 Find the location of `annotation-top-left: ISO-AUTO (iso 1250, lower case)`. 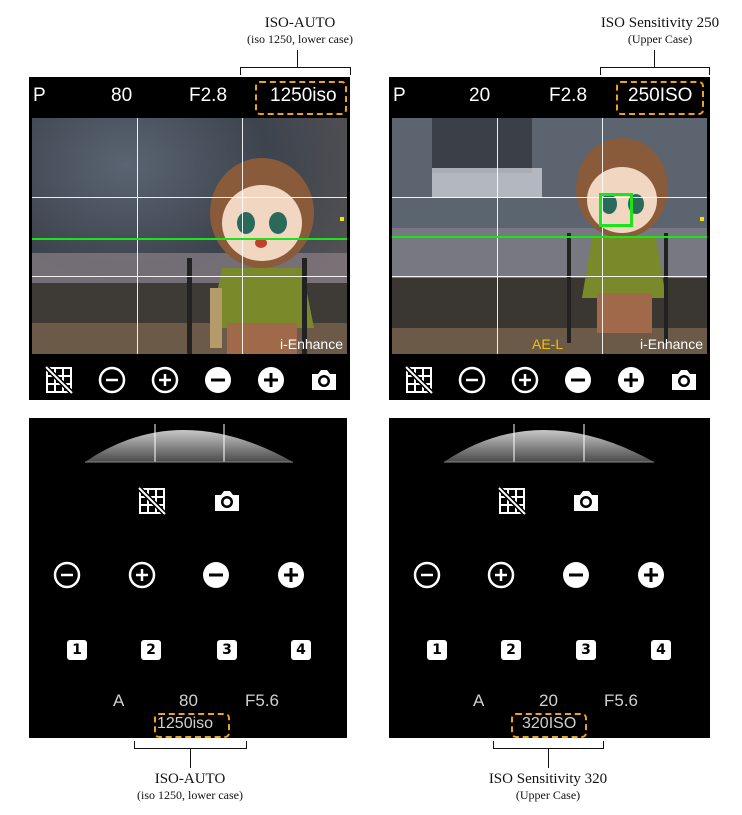

annotation-top-left: ISO-AUTO (iso 1250, lower case) is located at coordinates (300, 30).